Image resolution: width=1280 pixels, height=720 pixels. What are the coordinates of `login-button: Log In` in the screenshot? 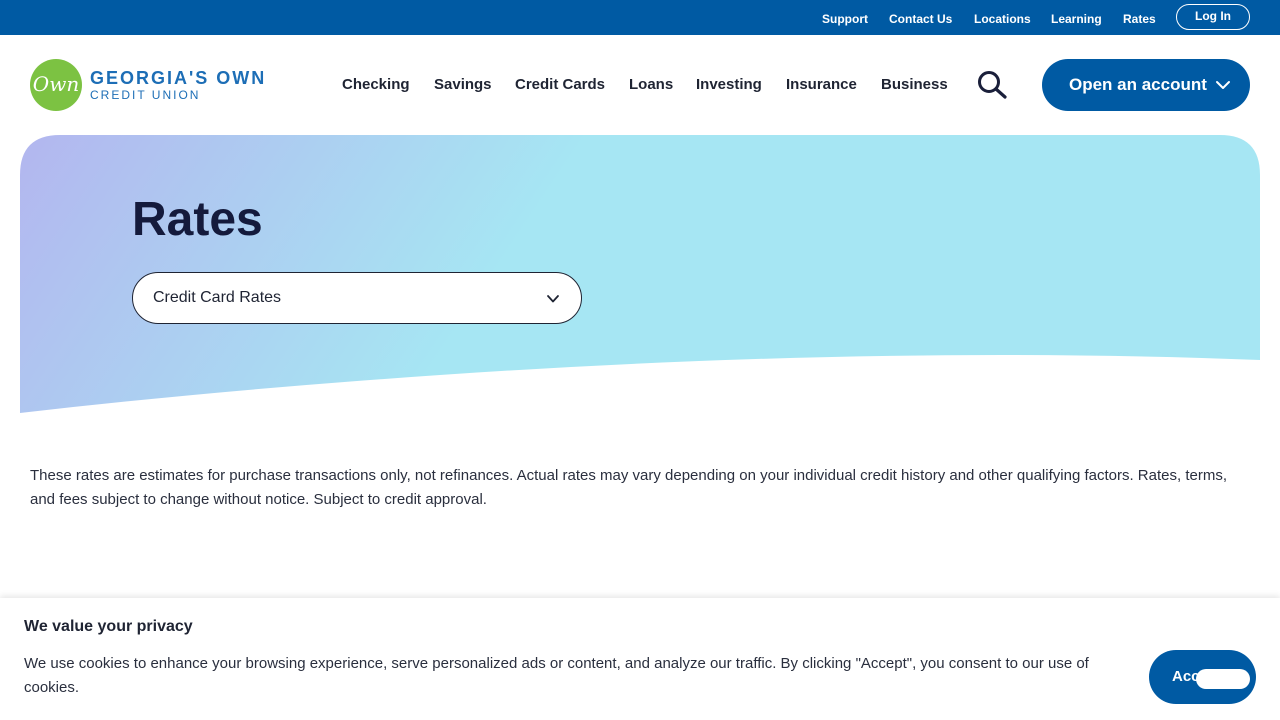 It's located at (1213, 17).